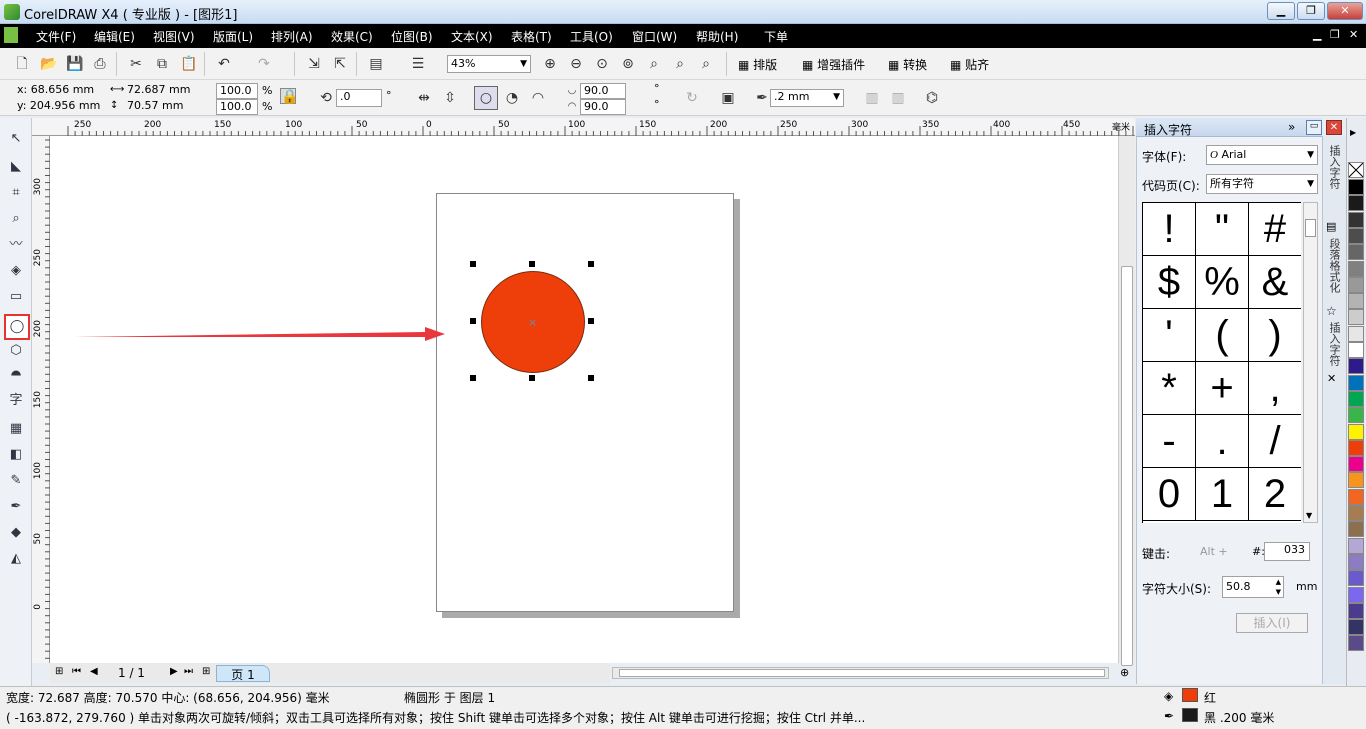 This screenshot has height=729, width=1366. Describe the element at coordinates (1314, 127) in the screenshot. I see `docker-minimize-icon: ▭` at that location.